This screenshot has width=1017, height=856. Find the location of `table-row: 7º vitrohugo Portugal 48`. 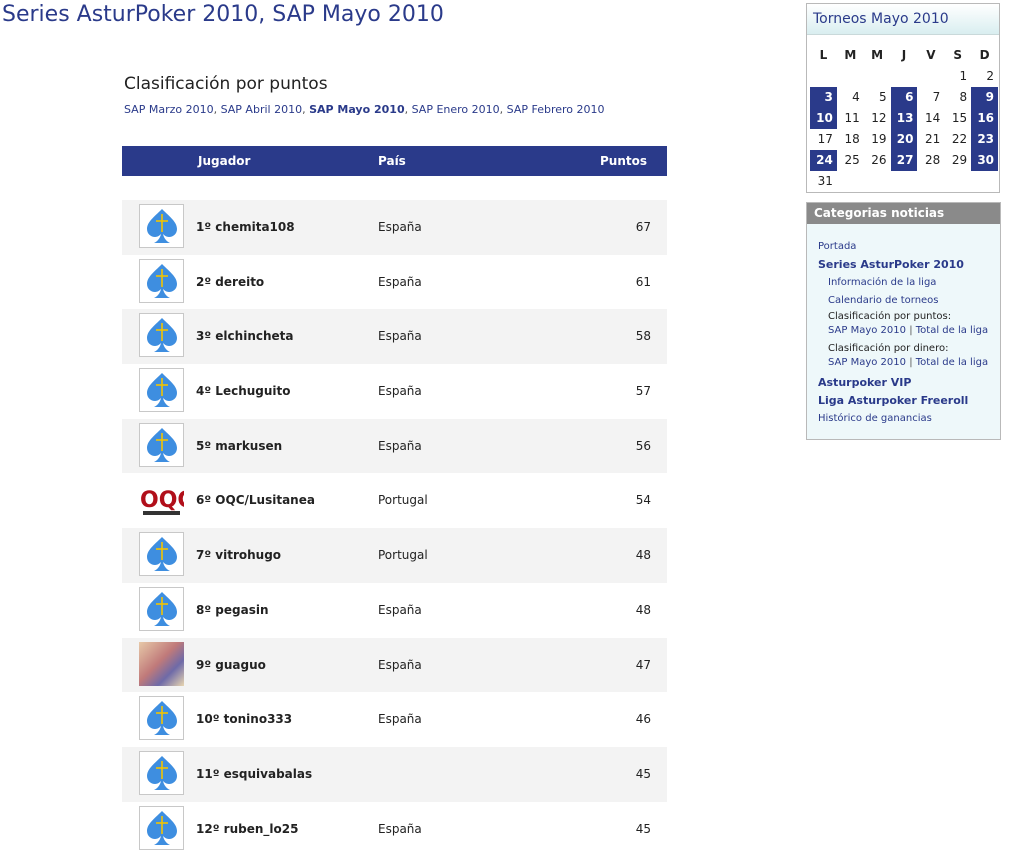

table-row: 7º vitrohugo Portugal 48 is located at coordinates (394, 555).